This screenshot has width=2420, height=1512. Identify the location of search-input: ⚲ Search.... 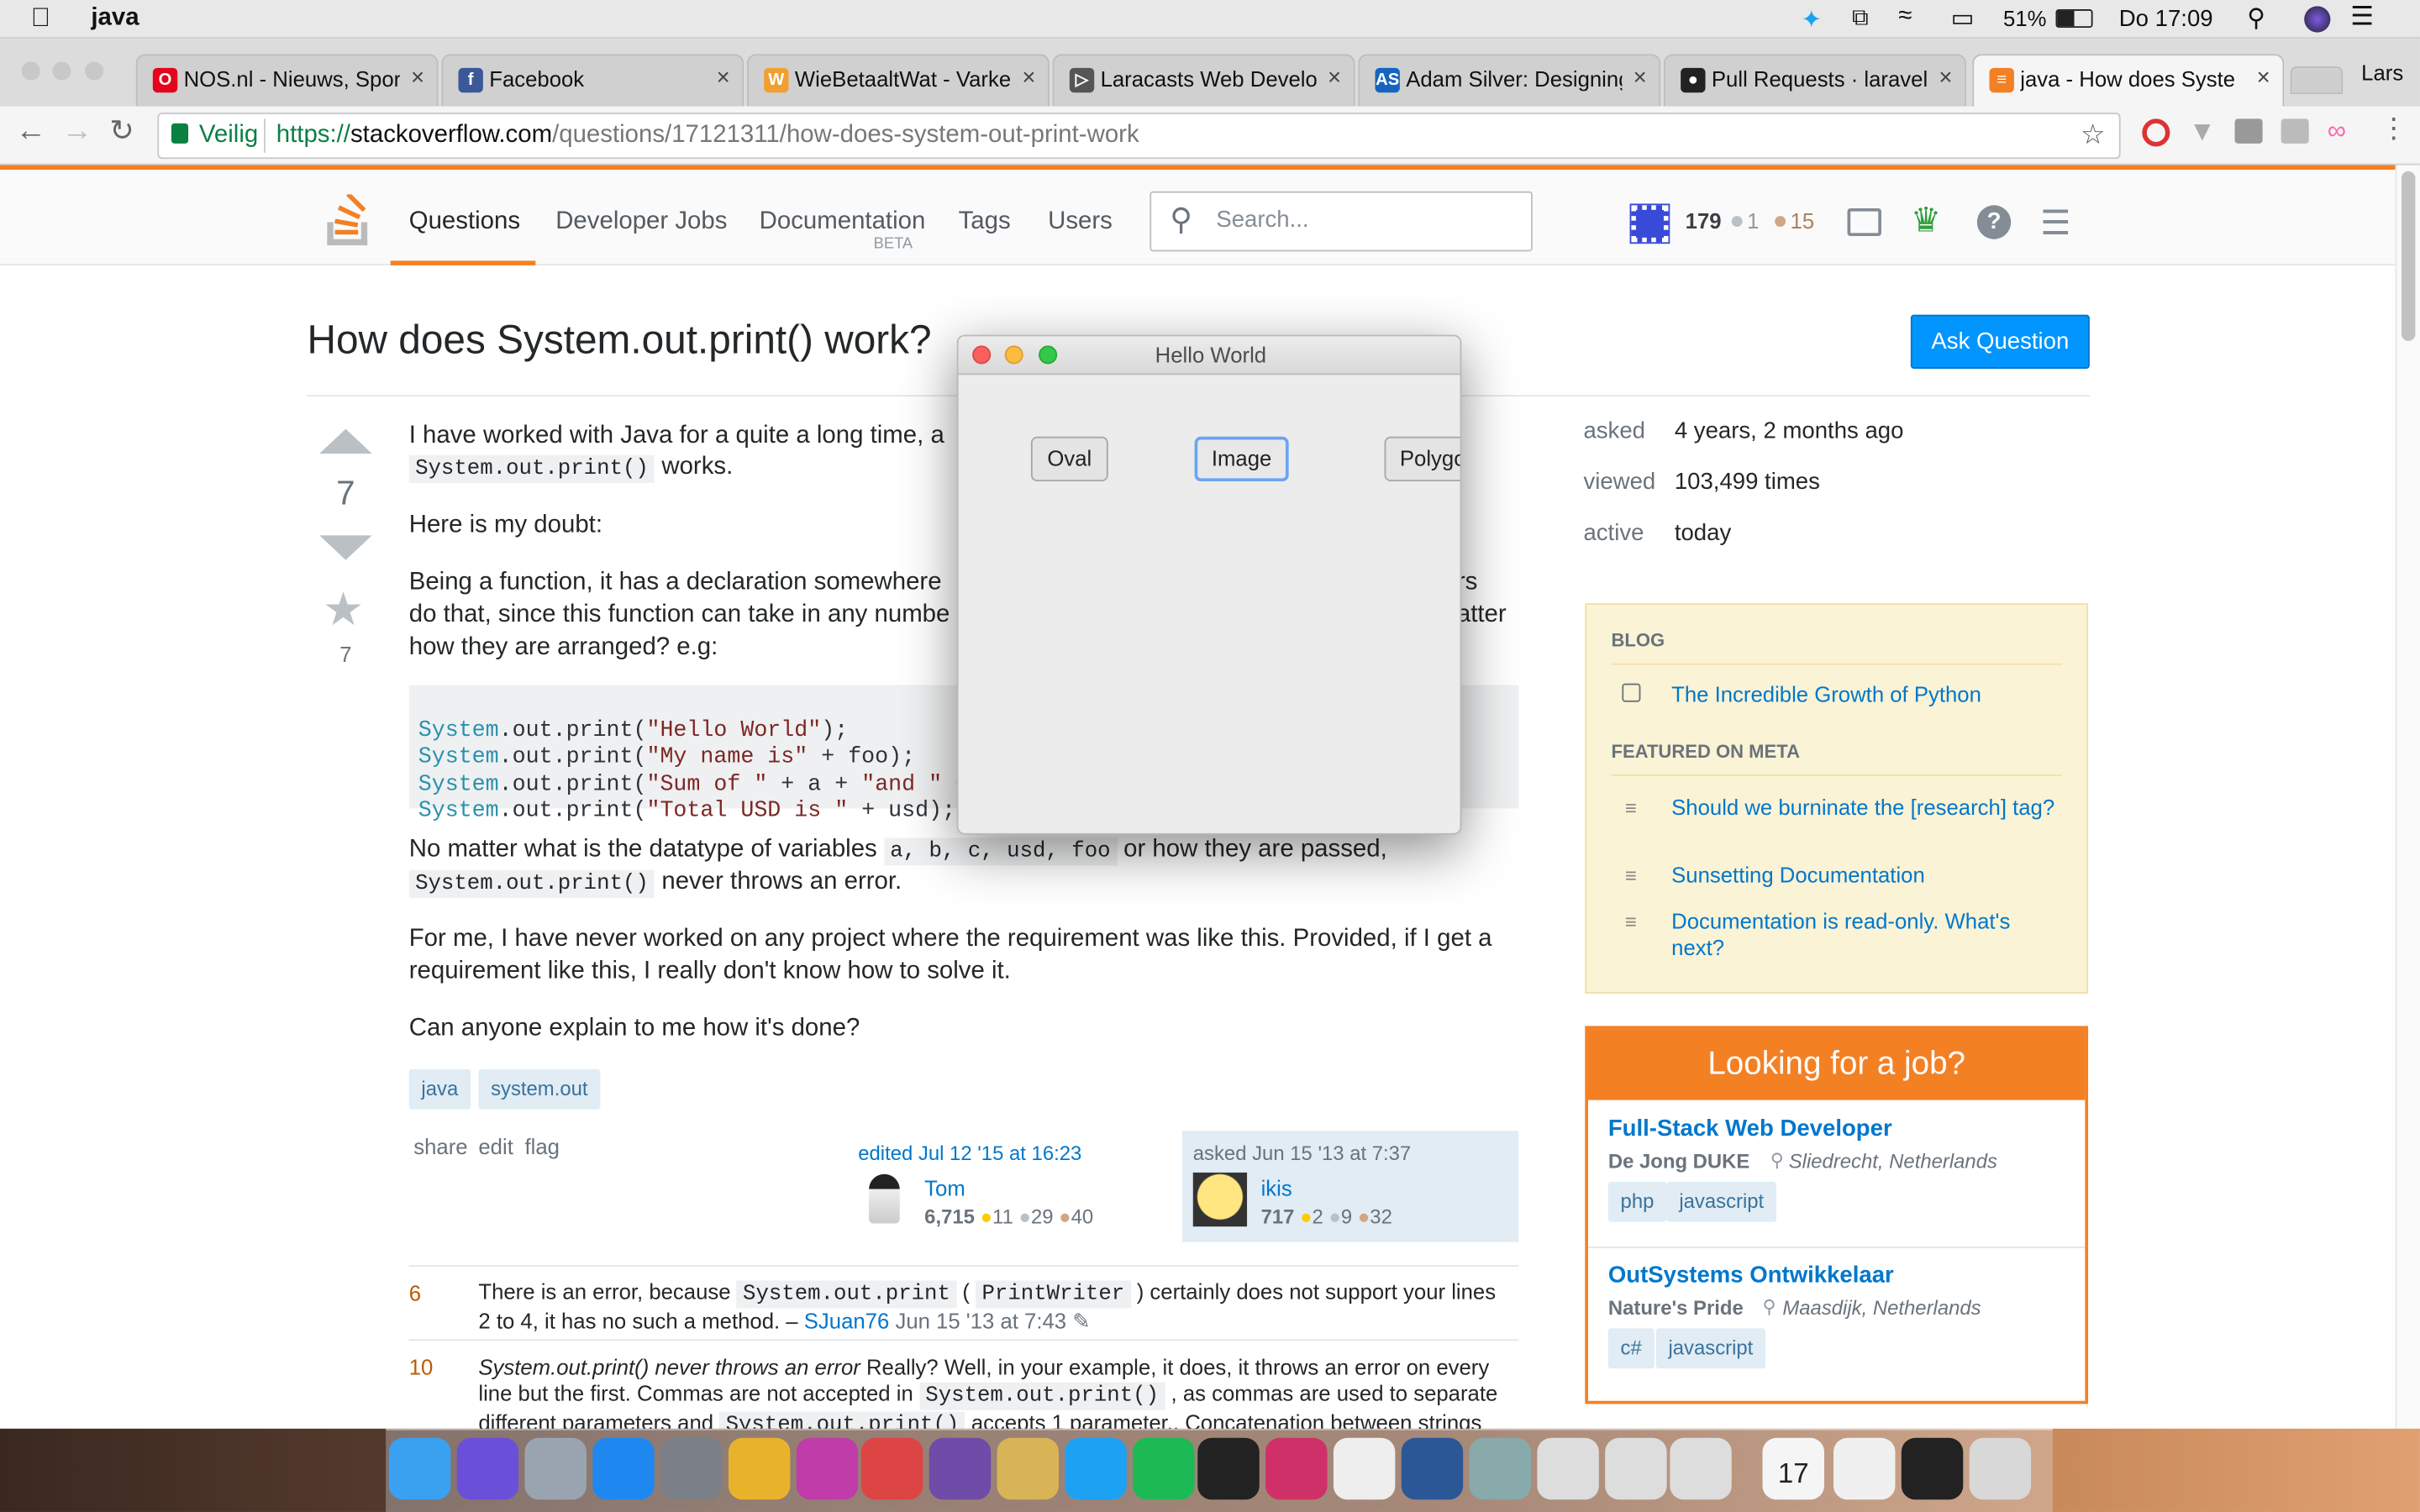
(1342, 221).